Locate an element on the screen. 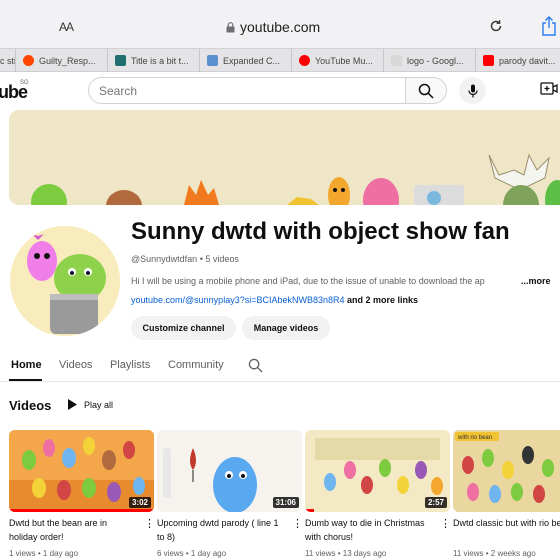  video-title: Dwtd but the bean are in holiday order! is located at coordinates (73, 530).